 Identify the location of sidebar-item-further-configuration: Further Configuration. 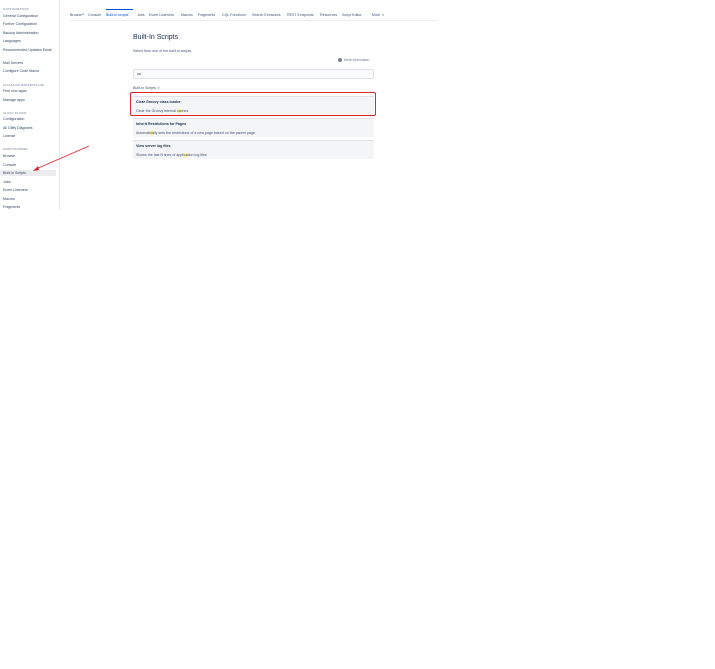
(29, 24).